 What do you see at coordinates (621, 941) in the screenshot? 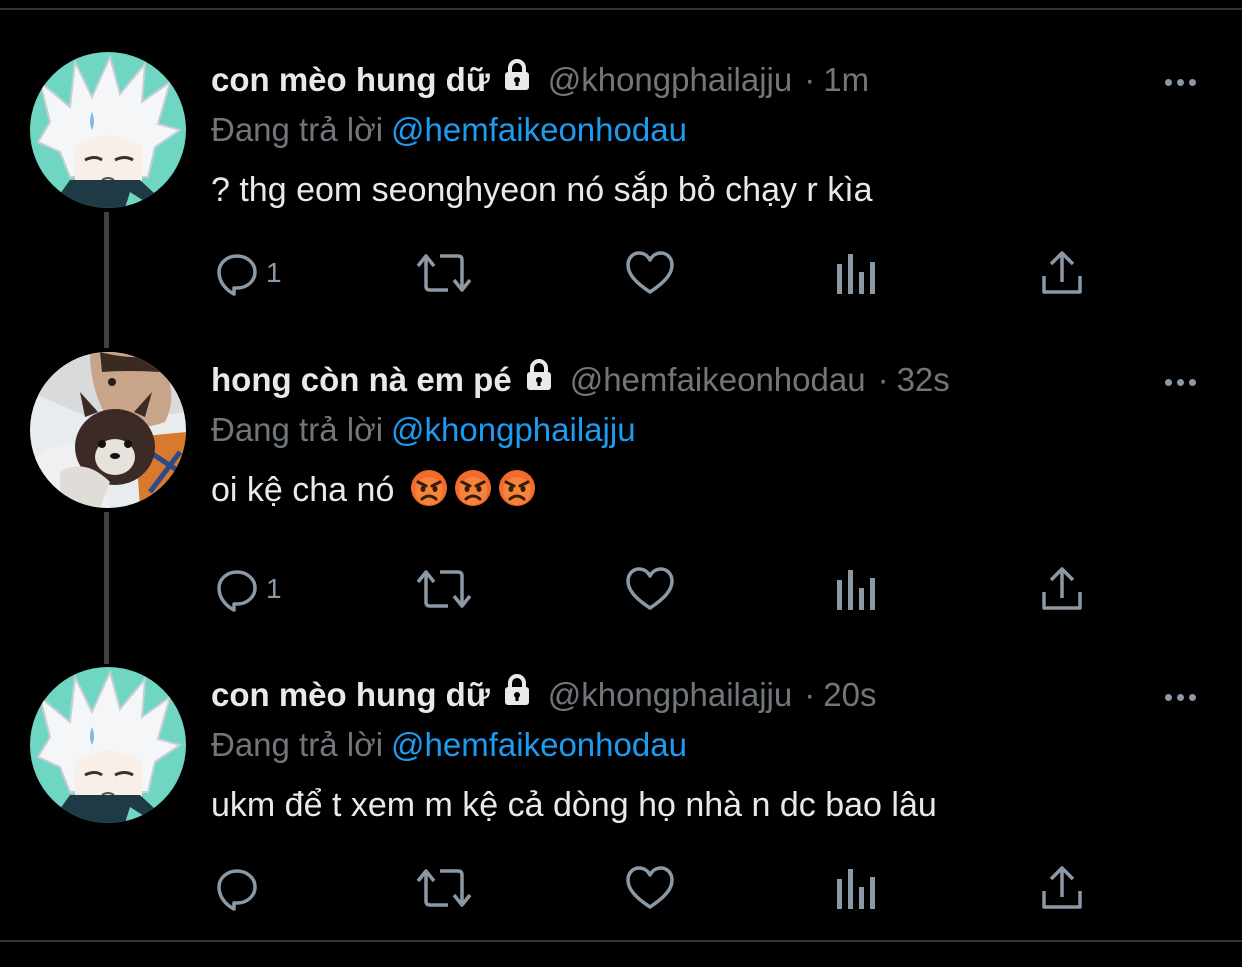
I see `bottom-divider` at bounding box center [621, 941].